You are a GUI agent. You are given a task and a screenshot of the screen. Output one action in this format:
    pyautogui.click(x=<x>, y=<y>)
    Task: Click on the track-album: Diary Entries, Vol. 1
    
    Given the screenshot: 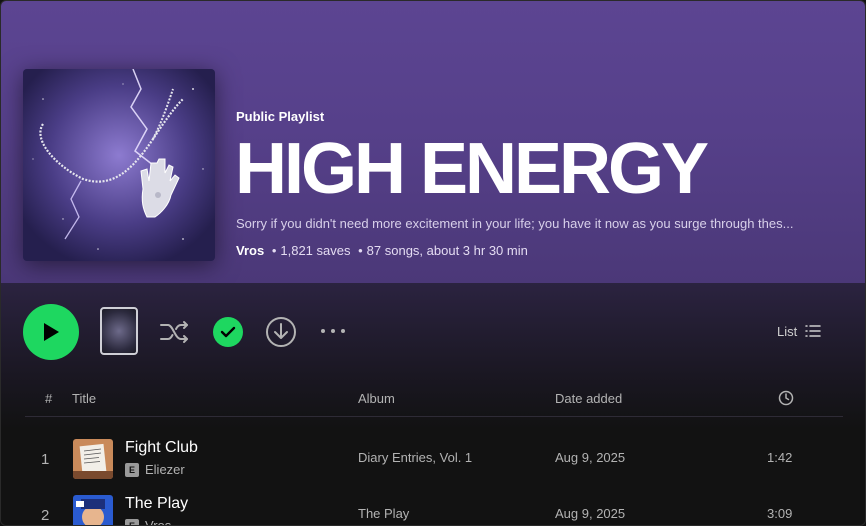 What is the action you would take?
    pyautogui.click(x=415, y=457)
    